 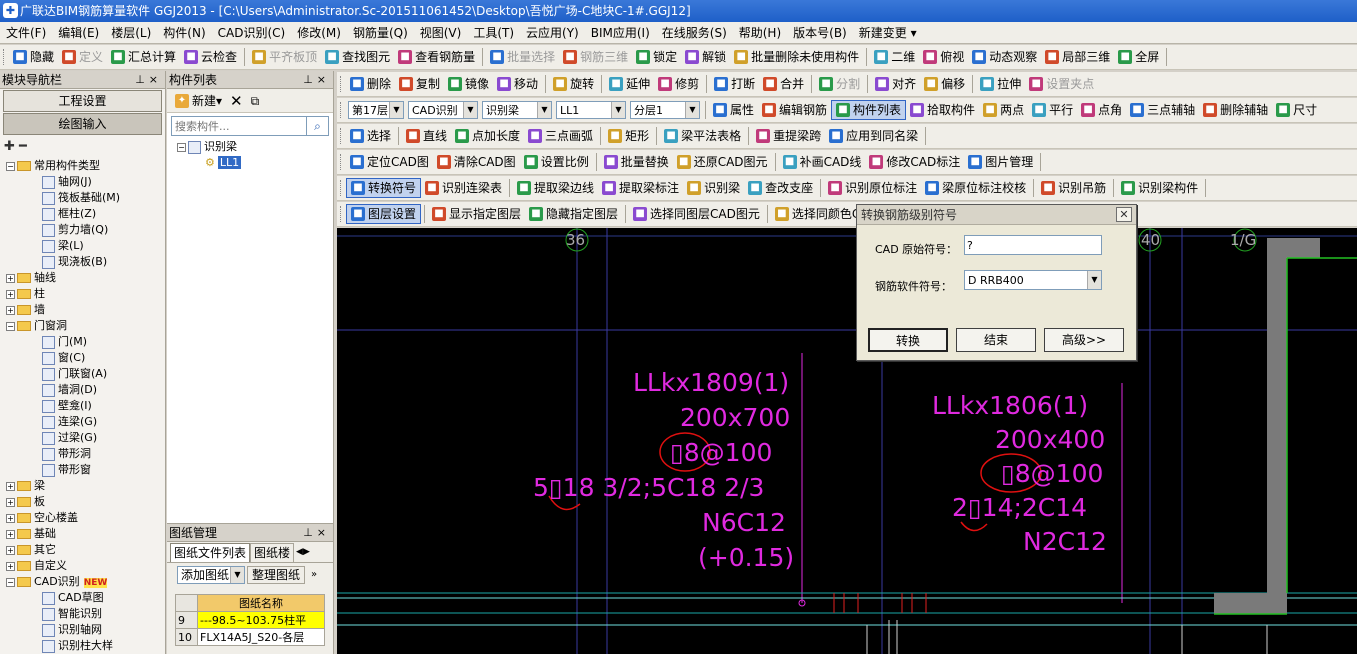 I want to click on tree-item: 筏板基础(M), so click(x=85, y=198).